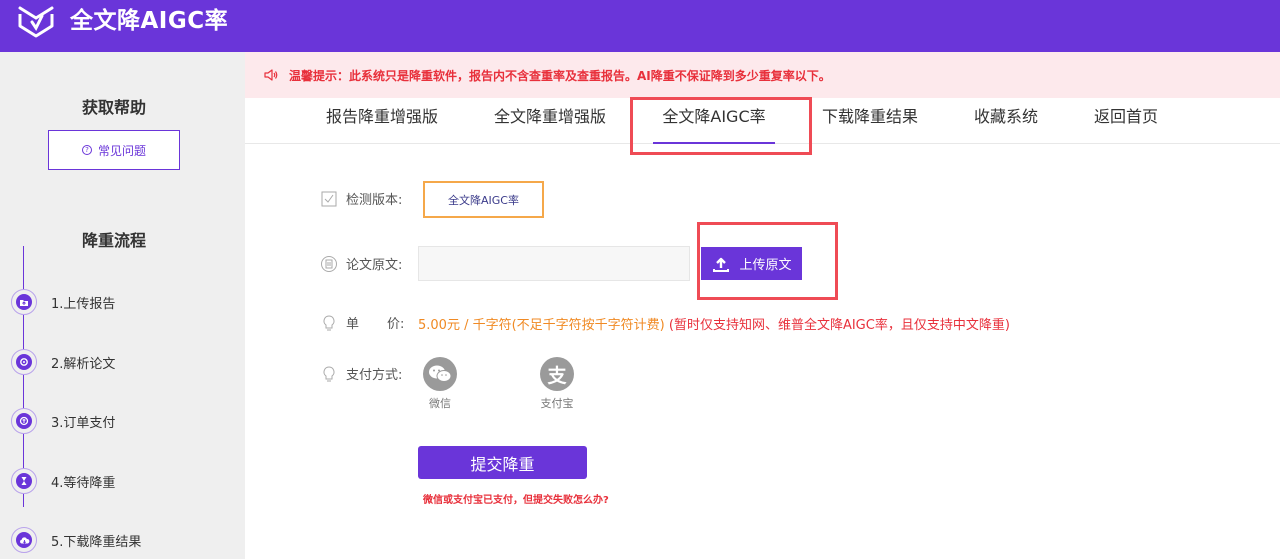  I want to click on flow-step-download: 5.下载降重结果, so click(76, 540).